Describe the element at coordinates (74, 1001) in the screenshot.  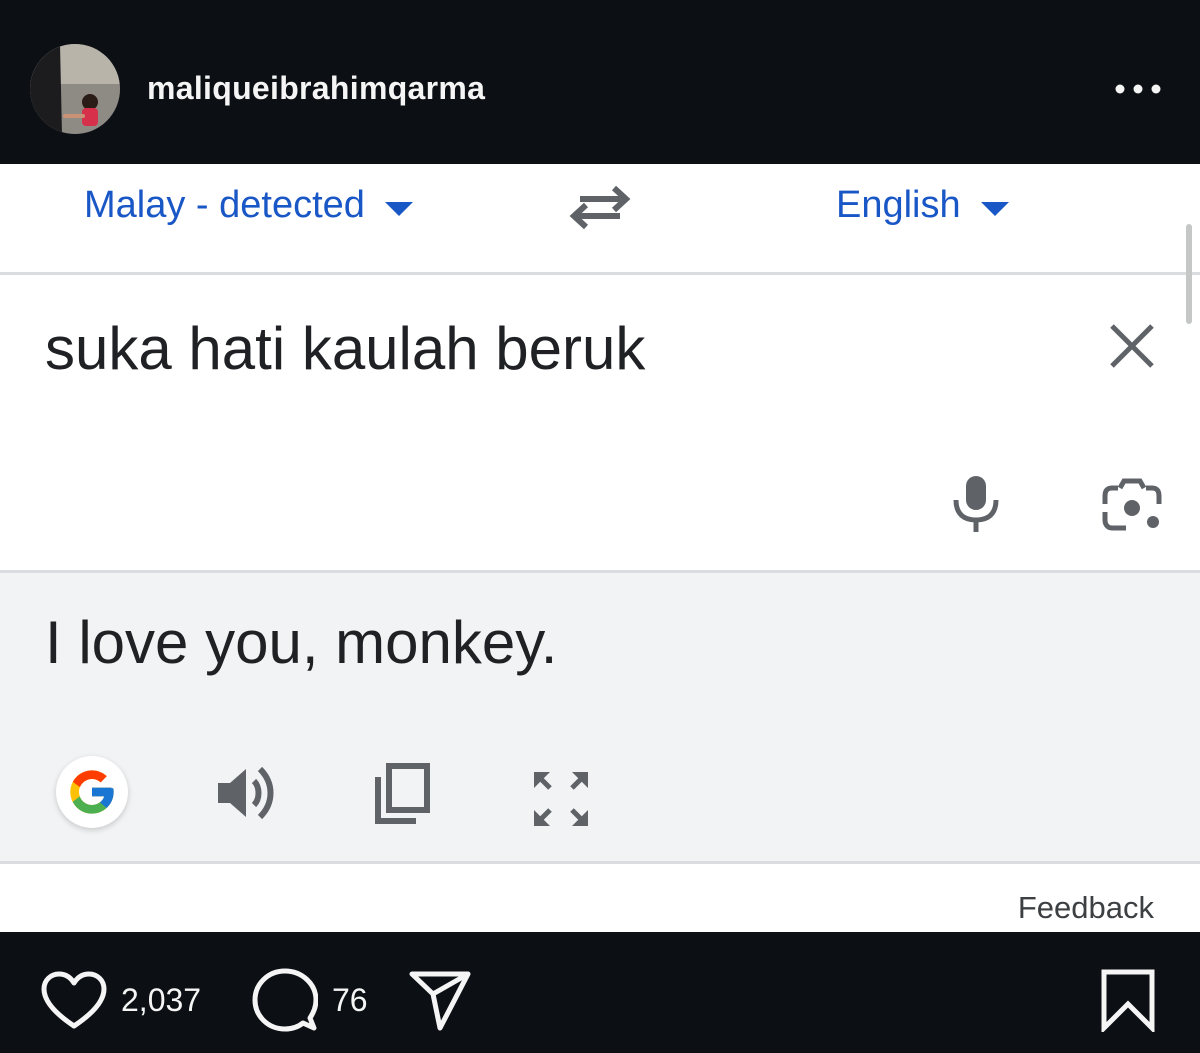
I see `heart-icon` at that location.